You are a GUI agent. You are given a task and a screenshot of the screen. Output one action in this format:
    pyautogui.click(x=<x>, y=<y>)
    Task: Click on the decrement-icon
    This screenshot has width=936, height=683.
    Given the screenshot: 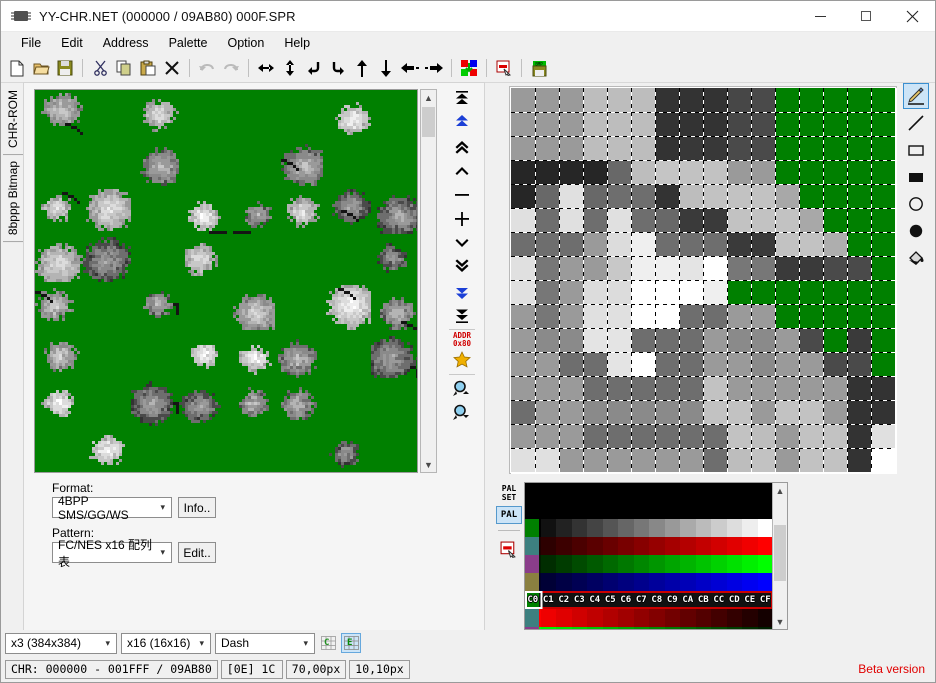 What is the action you would take?
    pyautogui.click(x=462, y=195)
    